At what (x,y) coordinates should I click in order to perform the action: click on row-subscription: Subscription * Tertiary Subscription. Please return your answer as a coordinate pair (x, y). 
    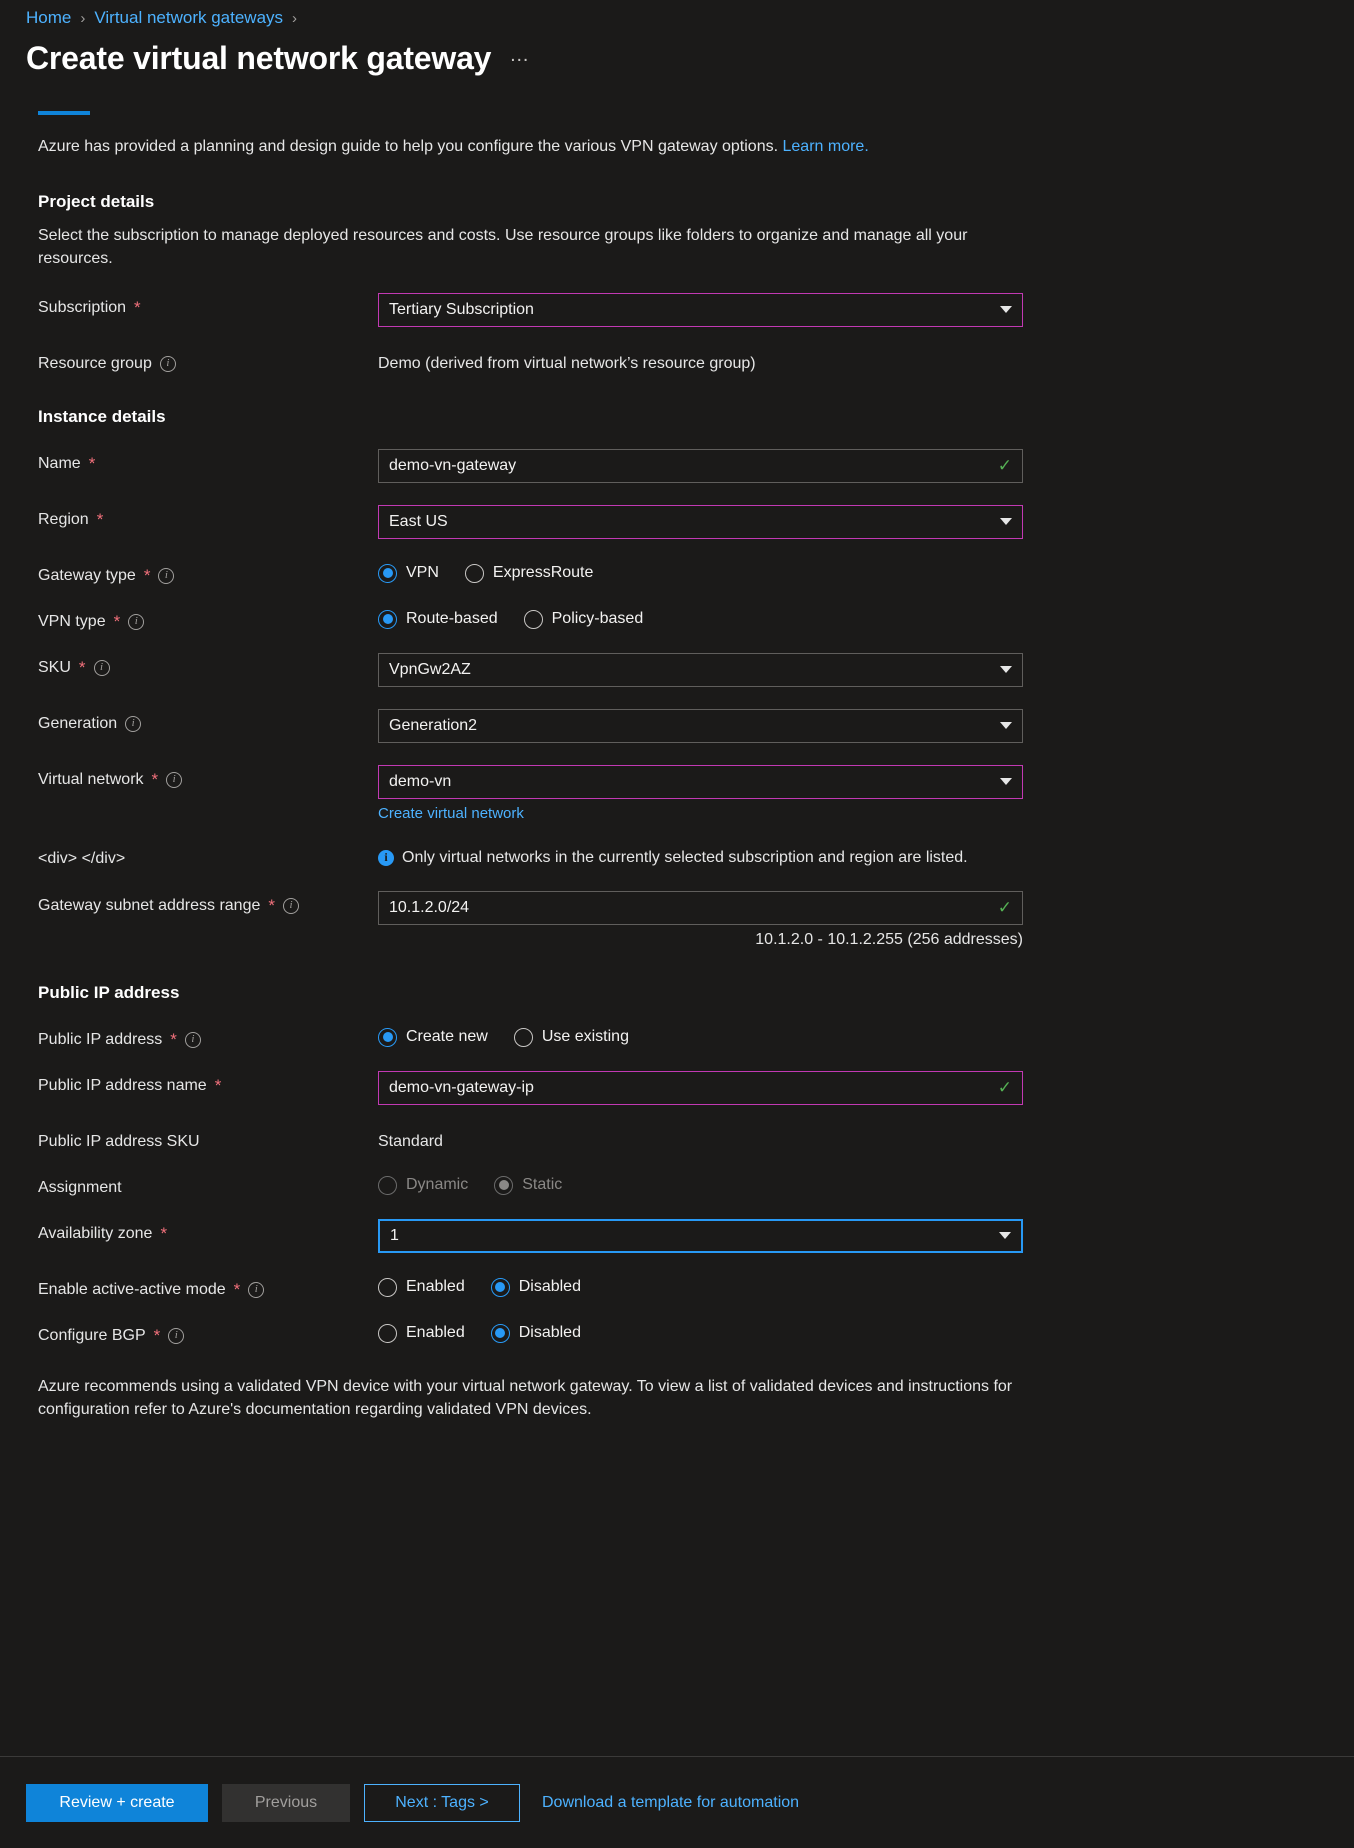
    Looking at the image, I should click on (683, 309).